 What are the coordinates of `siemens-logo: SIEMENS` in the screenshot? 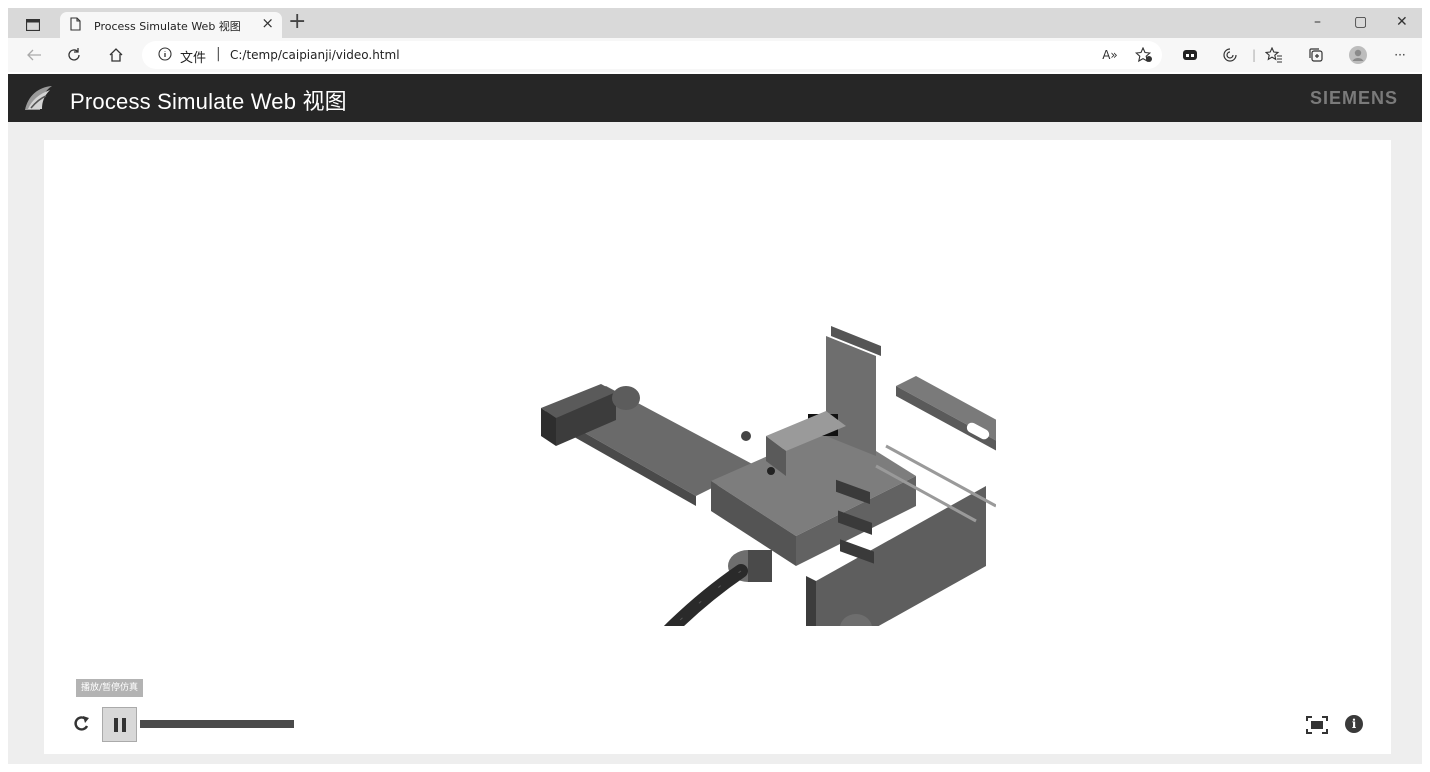 It's located at (1353, 98).